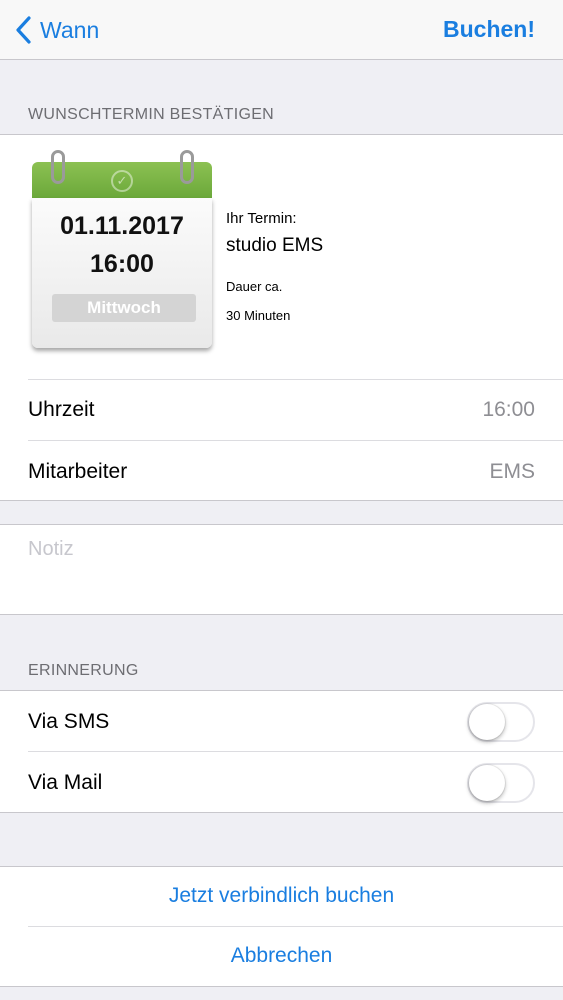 This screenshot has height=1000, width=563. Describe the element at coordinates (281, 569) in the screenshot. I see `note-field` at that location.